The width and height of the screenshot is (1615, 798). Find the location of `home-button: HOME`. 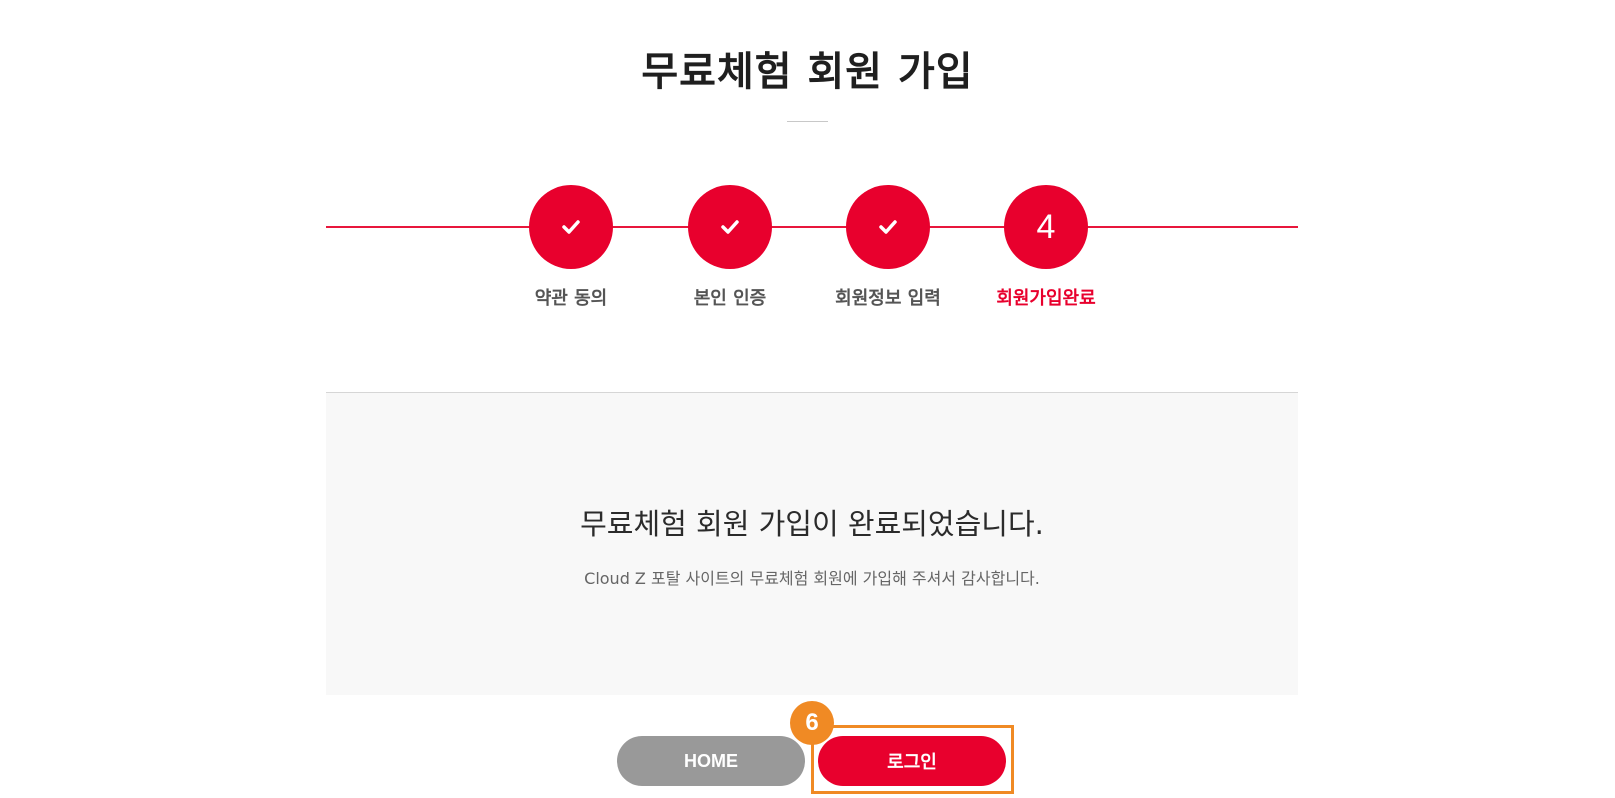

home-button: HOME is located at coordinates (711, 761).